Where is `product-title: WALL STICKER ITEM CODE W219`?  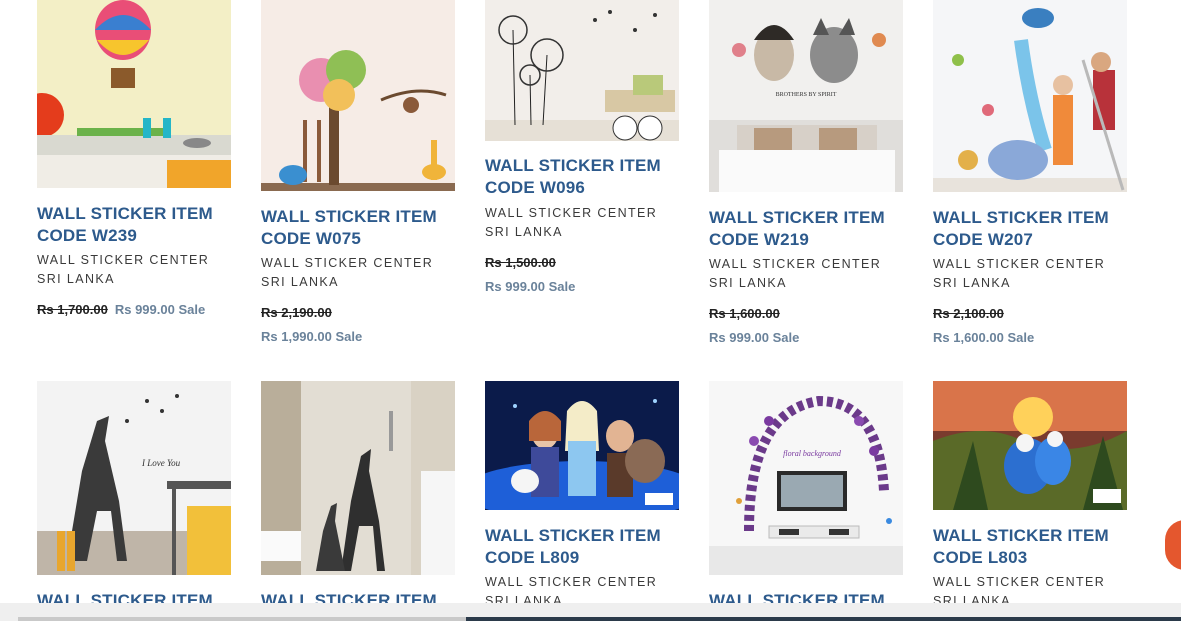 product-title: WALL STICKER ITEM CODE W219 is located at coordinates (806, 229).